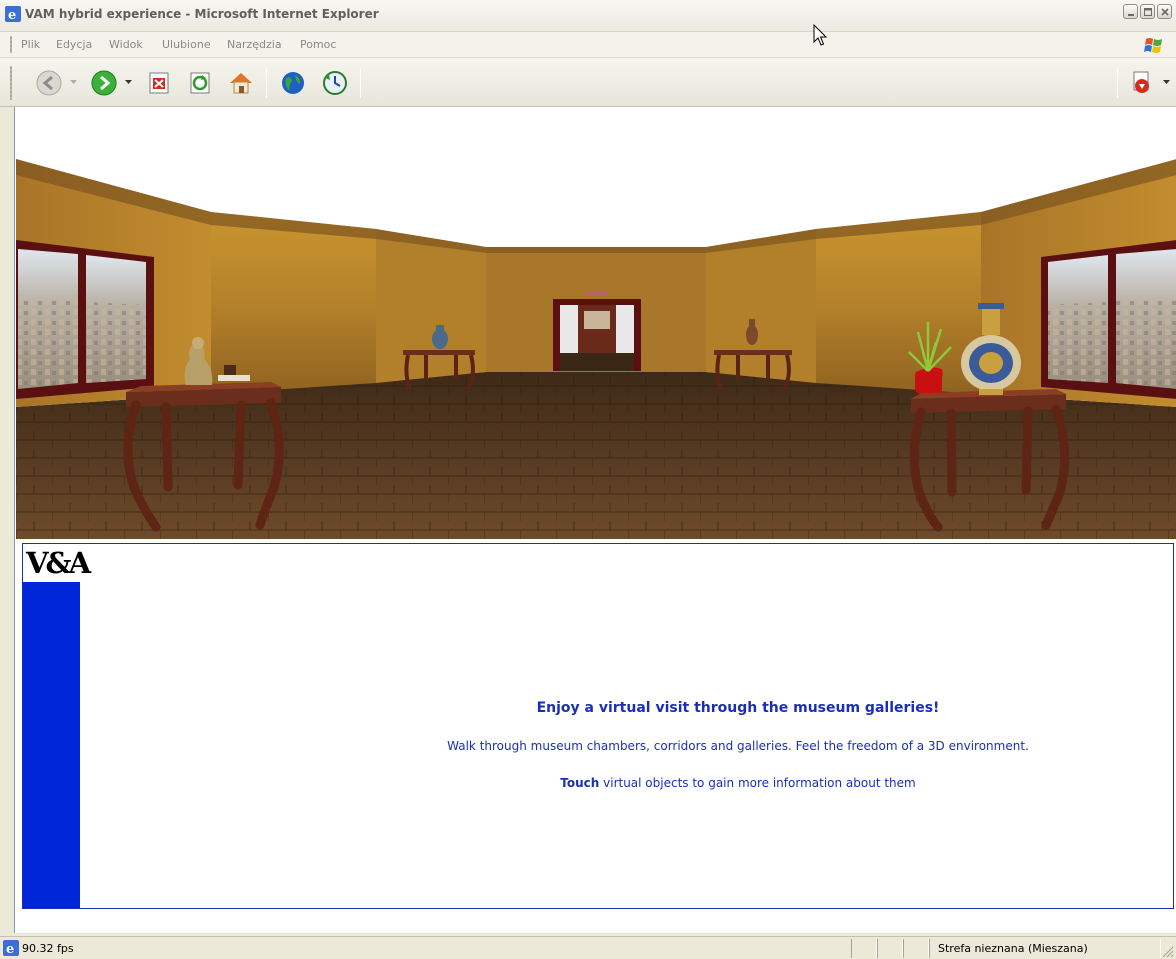 The image size is (1176, 959). I want to click on forward-dropdown-icon, so click(128, 82).